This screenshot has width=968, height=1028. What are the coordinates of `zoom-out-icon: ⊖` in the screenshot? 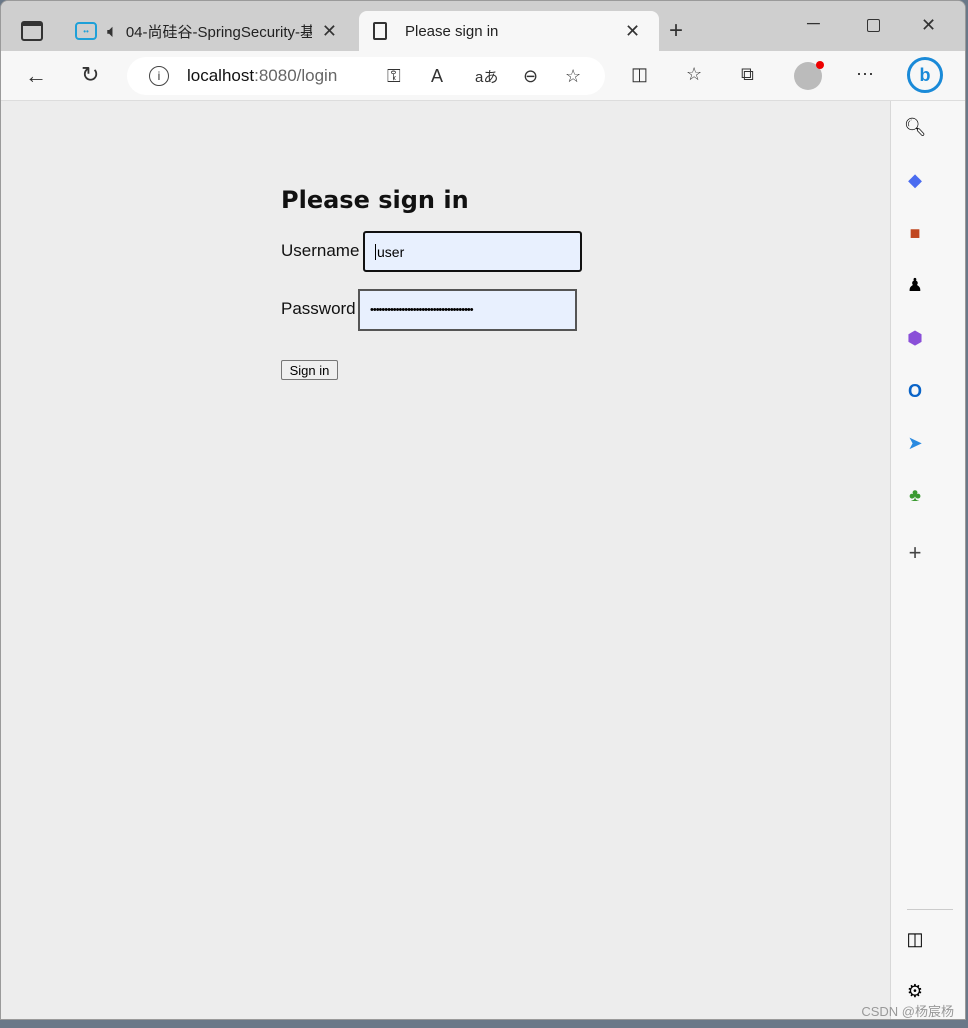 It's located at (530, 76).